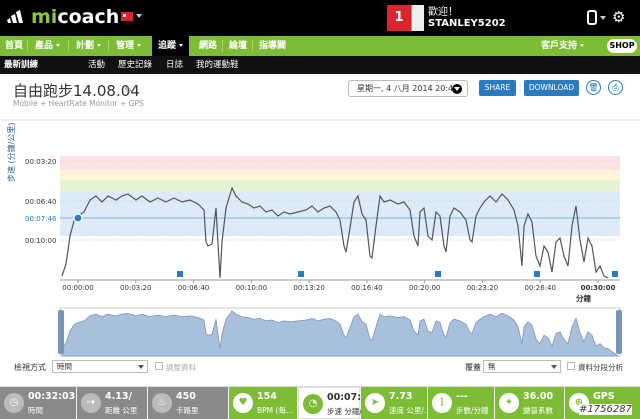 The image size is (640, 419). What do you see at coordinates (620, 17) in the screenshot?
I see `gear-icon: ⚙` at bounding box center [620, 17].